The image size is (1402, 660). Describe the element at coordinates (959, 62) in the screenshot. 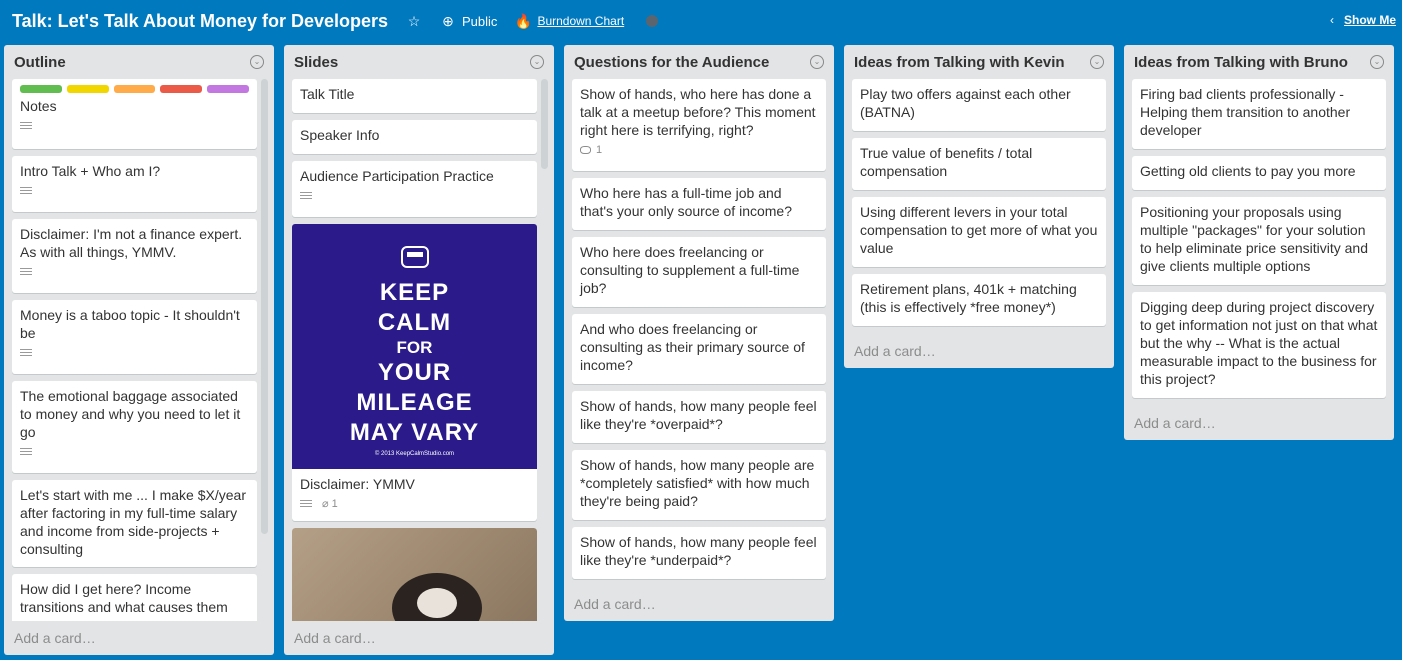

I see `list-title: Ideas from Talking with Kevin` at that location.